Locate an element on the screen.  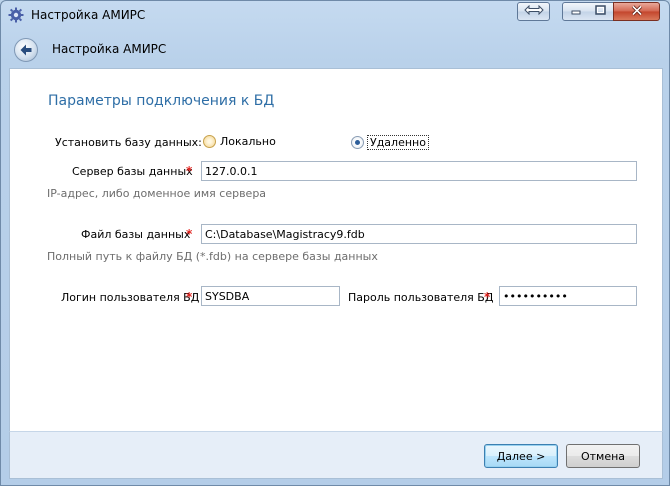
resize-button is located at coordinates (533, 11).